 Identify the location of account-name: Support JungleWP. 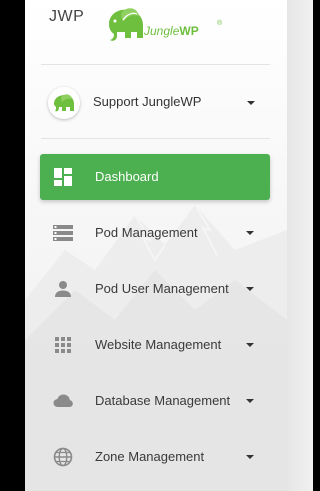
(147, 101).